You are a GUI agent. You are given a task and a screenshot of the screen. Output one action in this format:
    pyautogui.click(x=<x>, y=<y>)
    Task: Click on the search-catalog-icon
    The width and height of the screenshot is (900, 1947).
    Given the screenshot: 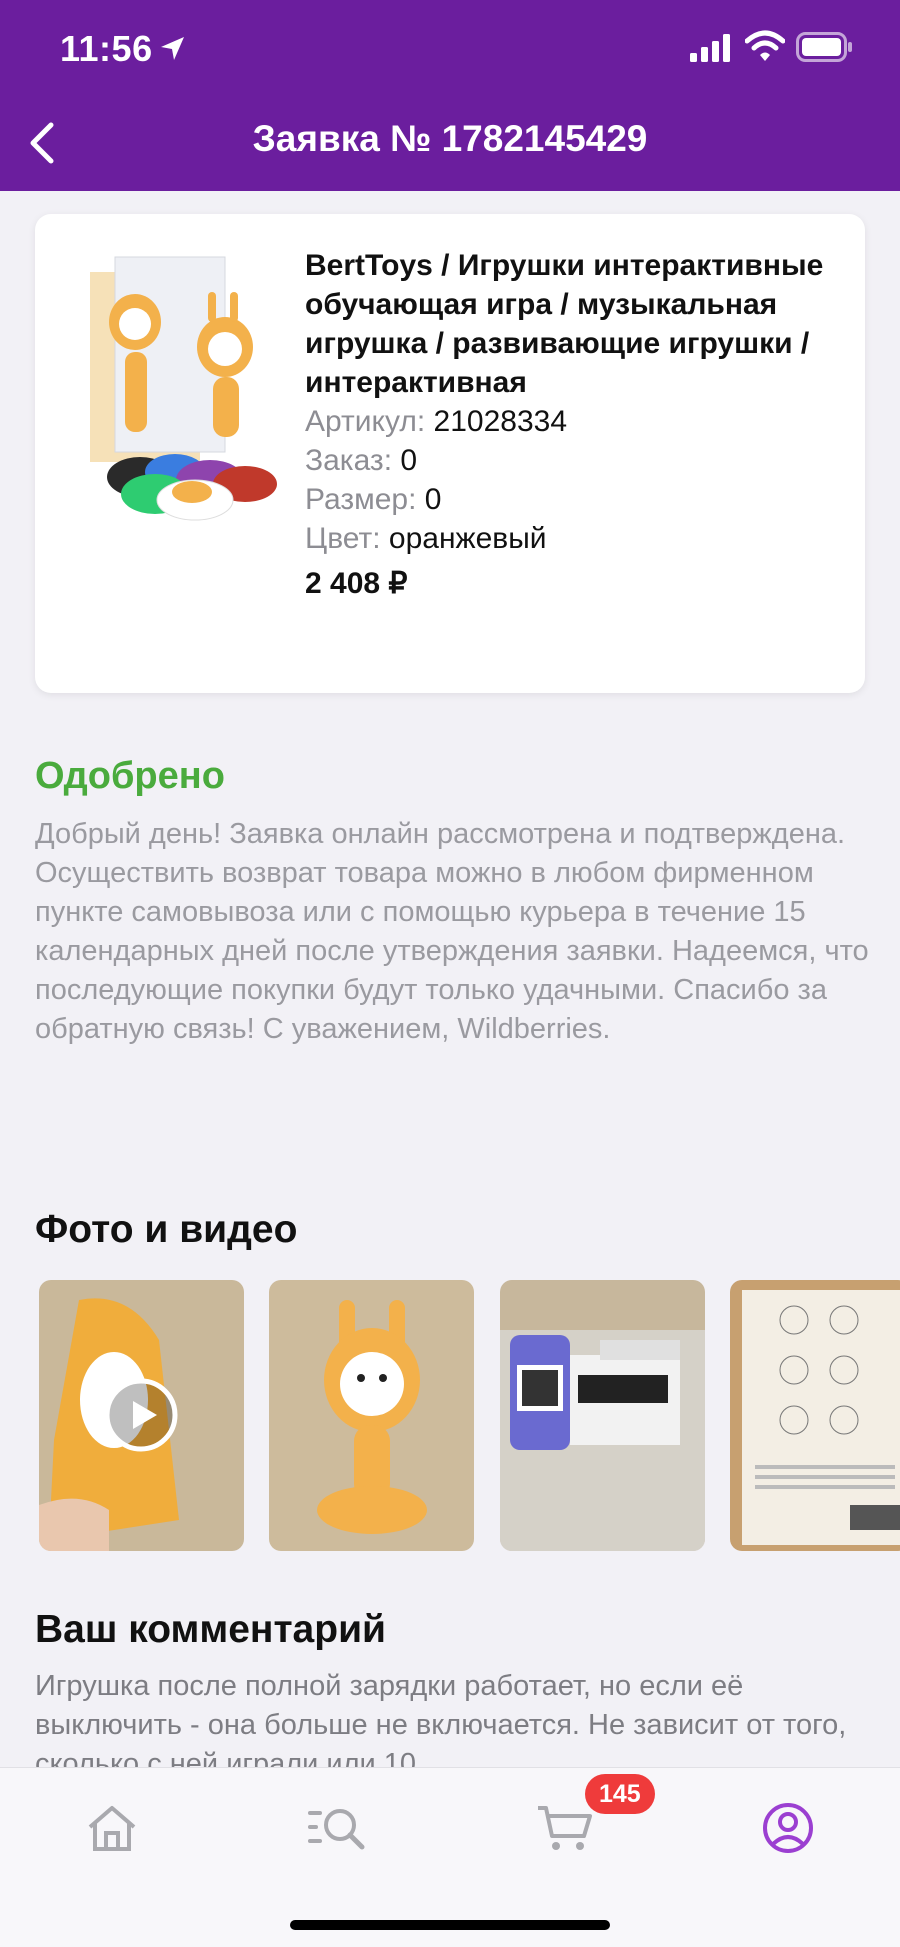 What is the action you would take?
    pyautogui.click(x=336, y=1829)
    